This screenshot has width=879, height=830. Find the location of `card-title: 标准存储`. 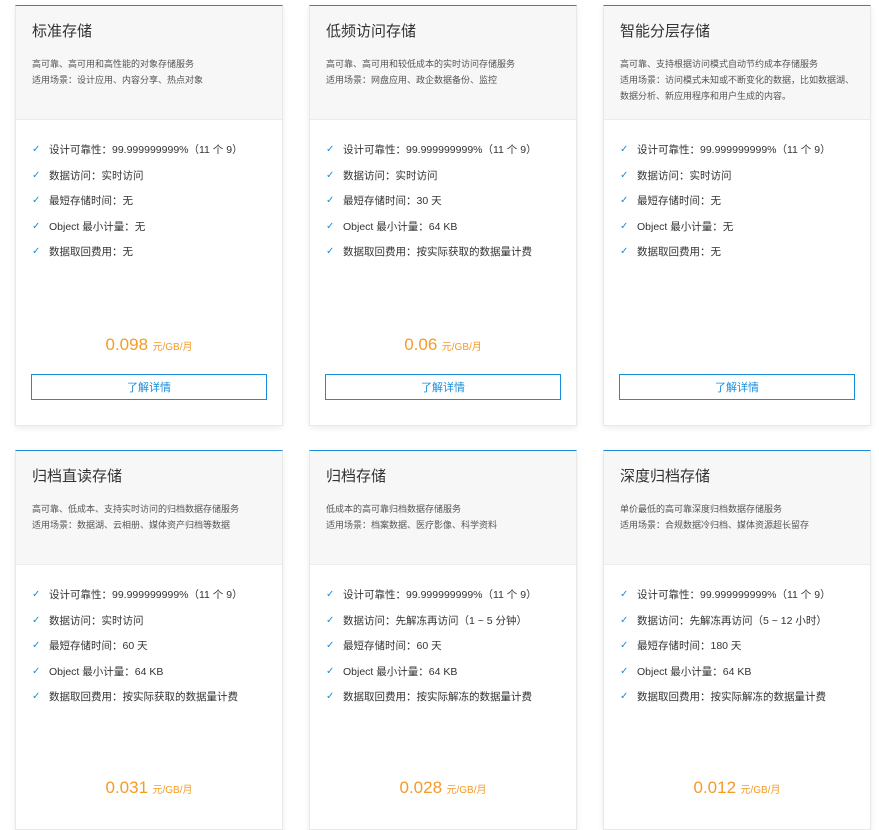

card-title: 标准存储 is located at coordinates (62, 31).